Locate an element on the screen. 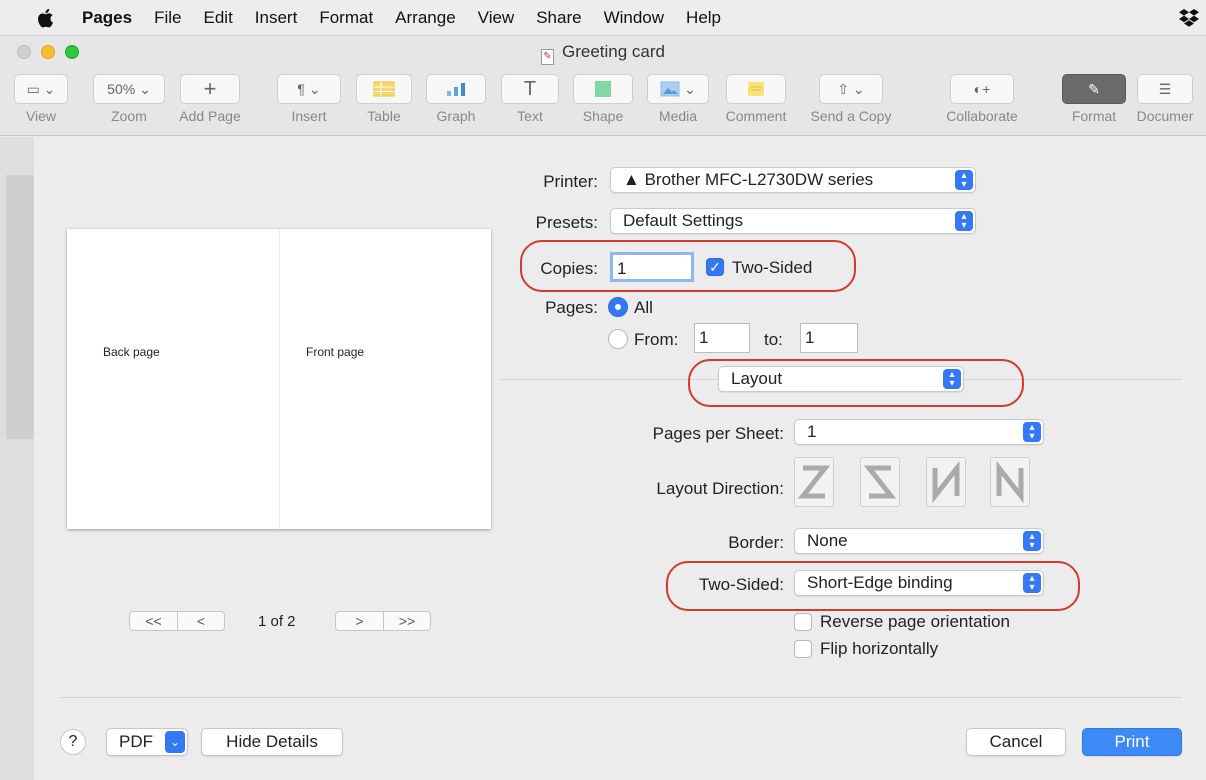 The image size is (1206, 780). back-page-text: Back page is located at coordinates (131, 352).